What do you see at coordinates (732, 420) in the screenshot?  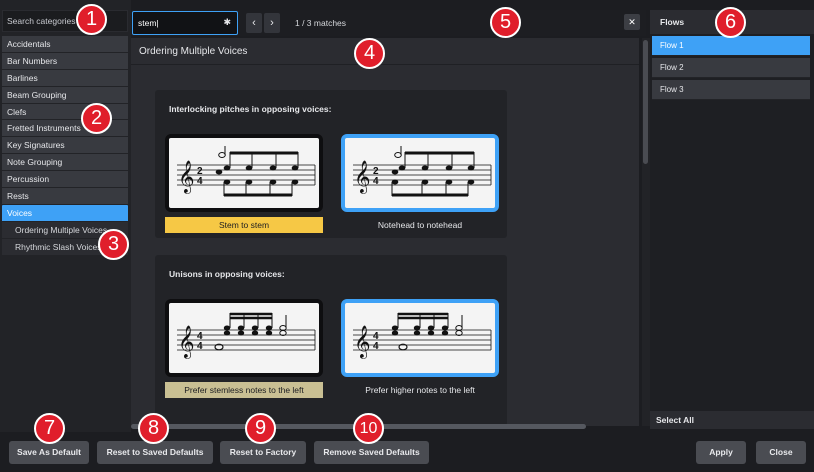 I see `select-all-button: Select All` at bounding box center [732, 420].